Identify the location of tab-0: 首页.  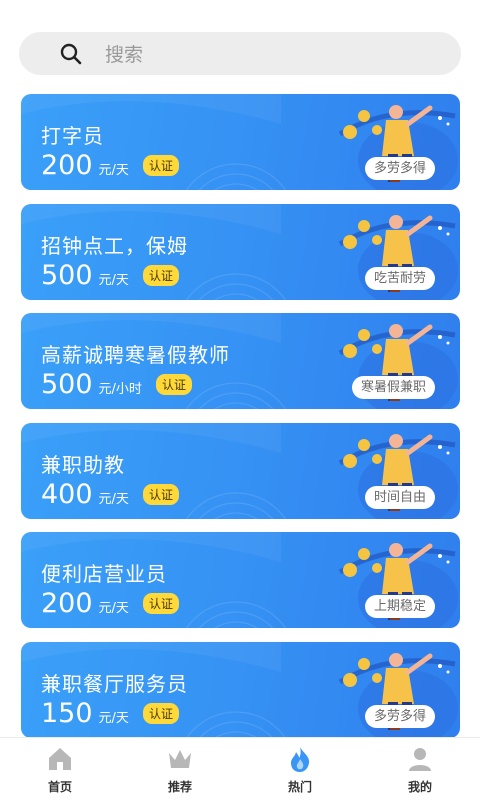
(60, 769).